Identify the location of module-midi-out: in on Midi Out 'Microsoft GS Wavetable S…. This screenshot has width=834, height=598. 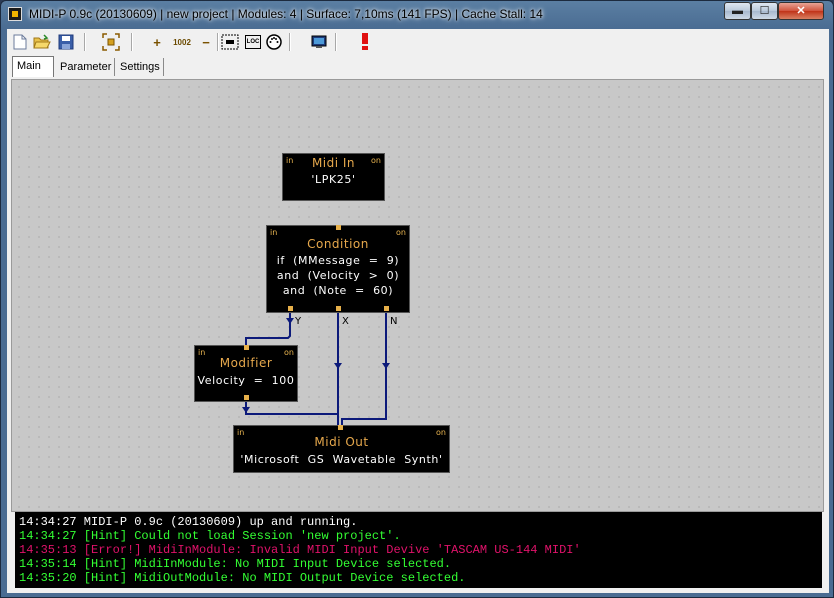
(341, 449).